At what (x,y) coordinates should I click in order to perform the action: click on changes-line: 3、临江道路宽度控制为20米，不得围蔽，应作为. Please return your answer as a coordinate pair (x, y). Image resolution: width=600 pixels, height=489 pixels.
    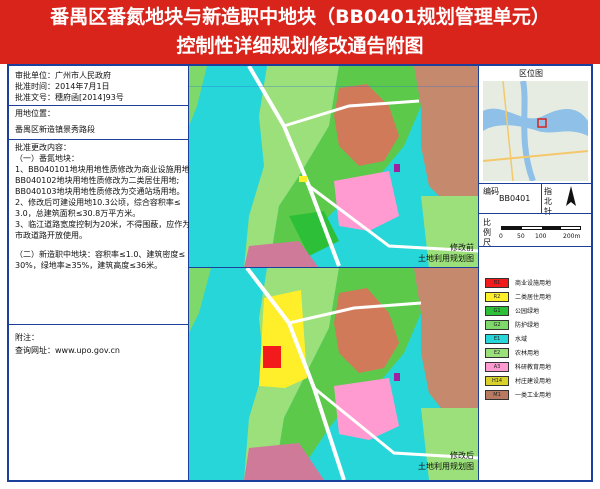
    Looking at the image, I should click on (103, 224).